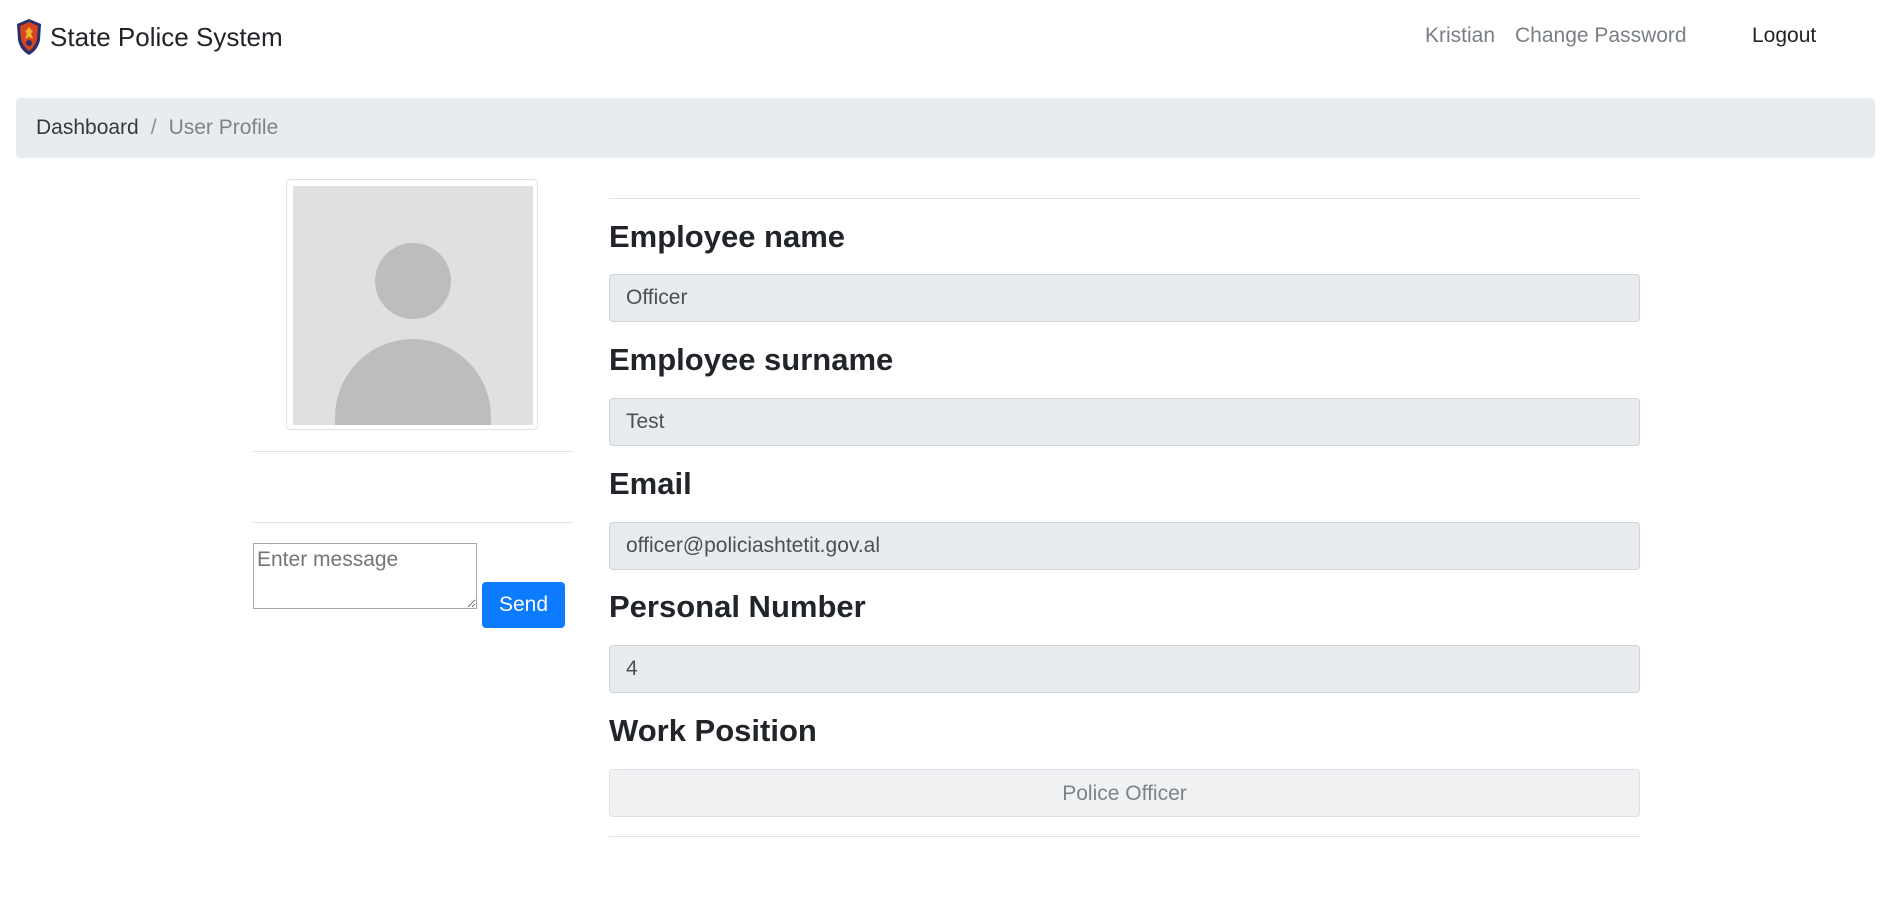  Describe the element at coordinates (523, 605) in the screenshot. I see `send-button: Send` at that location.